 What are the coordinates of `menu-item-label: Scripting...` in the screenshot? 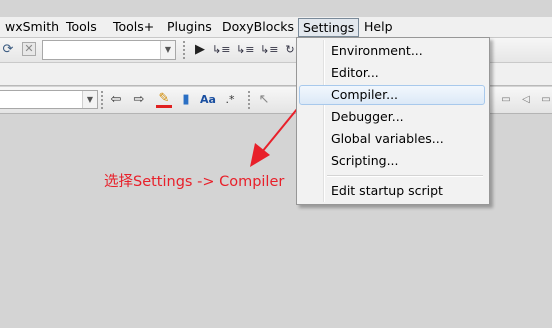 It's located at (365, 160).